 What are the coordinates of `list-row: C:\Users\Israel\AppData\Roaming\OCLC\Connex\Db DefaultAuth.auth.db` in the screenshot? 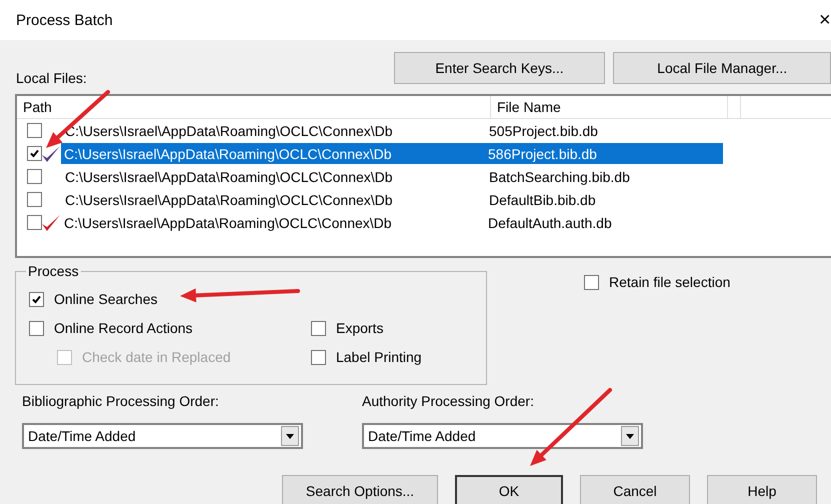 It's located at (392, 222).